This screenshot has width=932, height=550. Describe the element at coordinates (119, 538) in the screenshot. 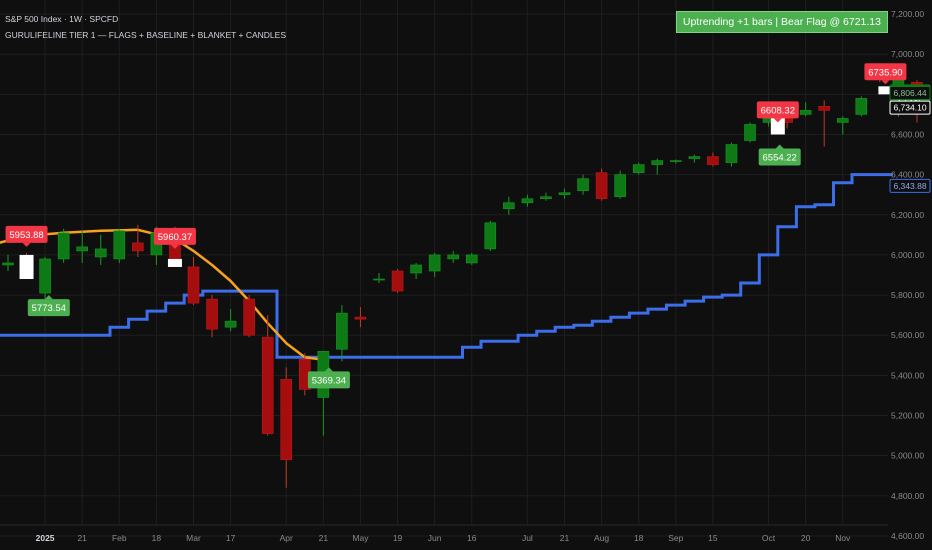

I see `x-tick-label: Feb` at that location.